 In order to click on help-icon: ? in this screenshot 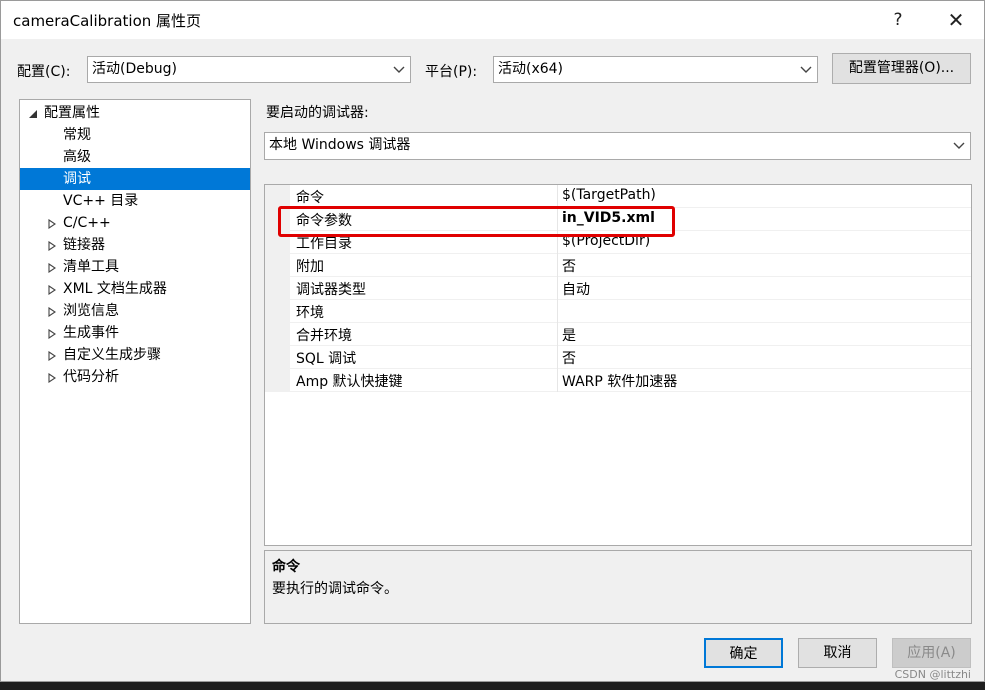, I will do `click(898, 20)`.